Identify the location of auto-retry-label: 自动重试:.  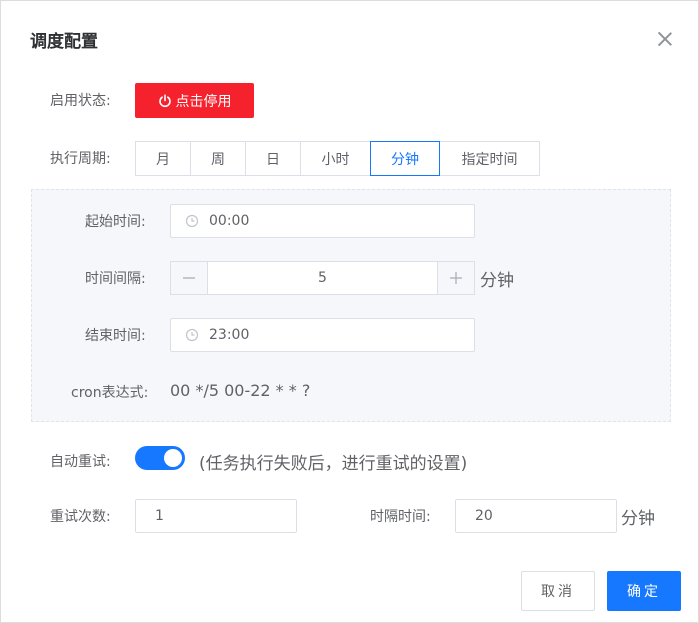
(80, 462).